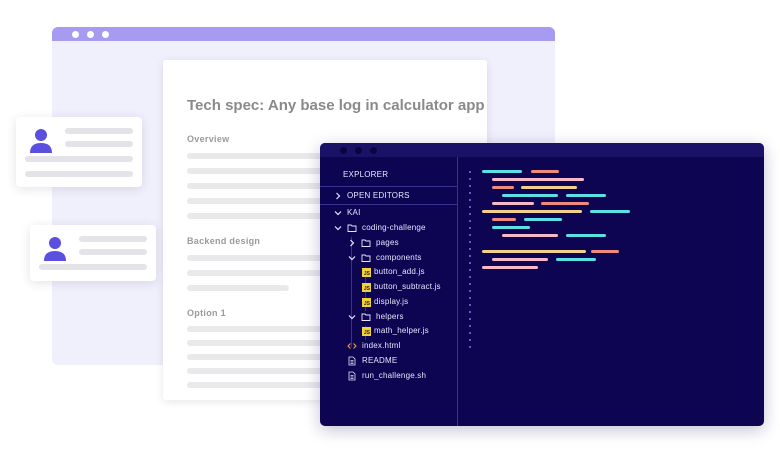  I want to click on open-editors-section: OPEN EDITORS, so click(378, 195).